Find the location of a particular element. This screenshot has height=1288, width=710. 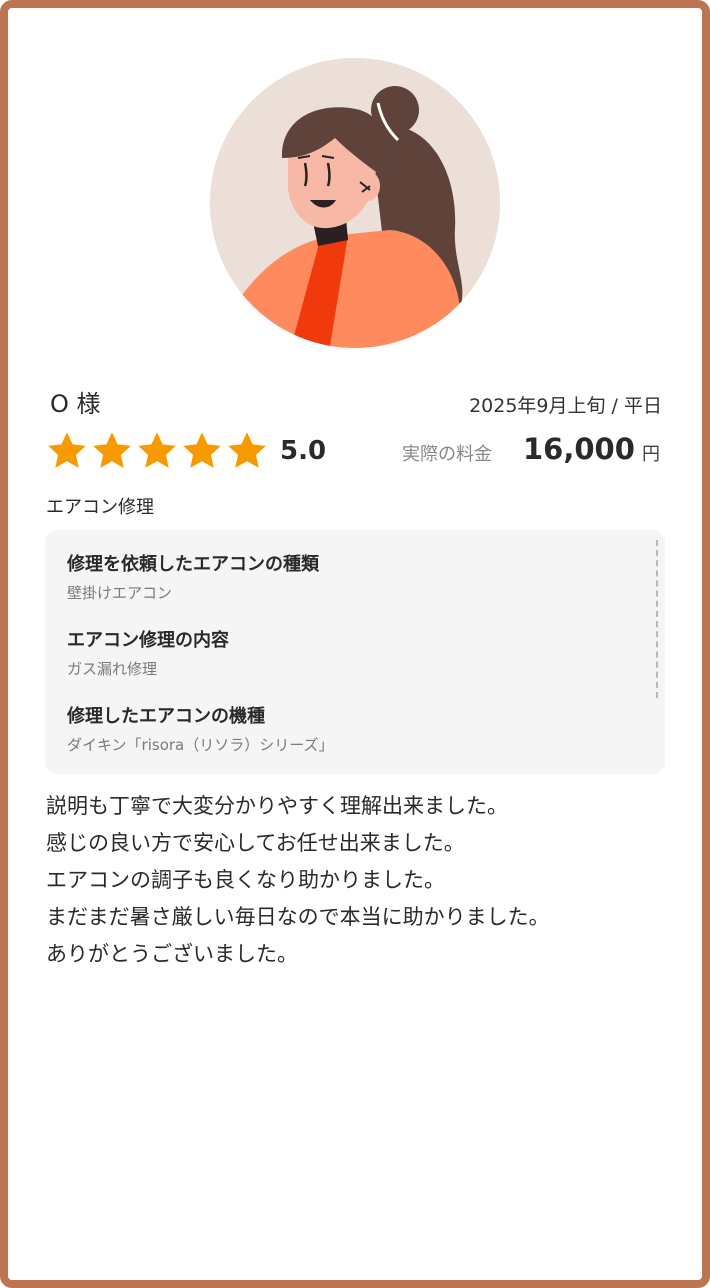

detail-item: 修理したエアコンの機種 ダイキン「risora（リソラ）シリーズ」 is located at coordinates (200, 728).